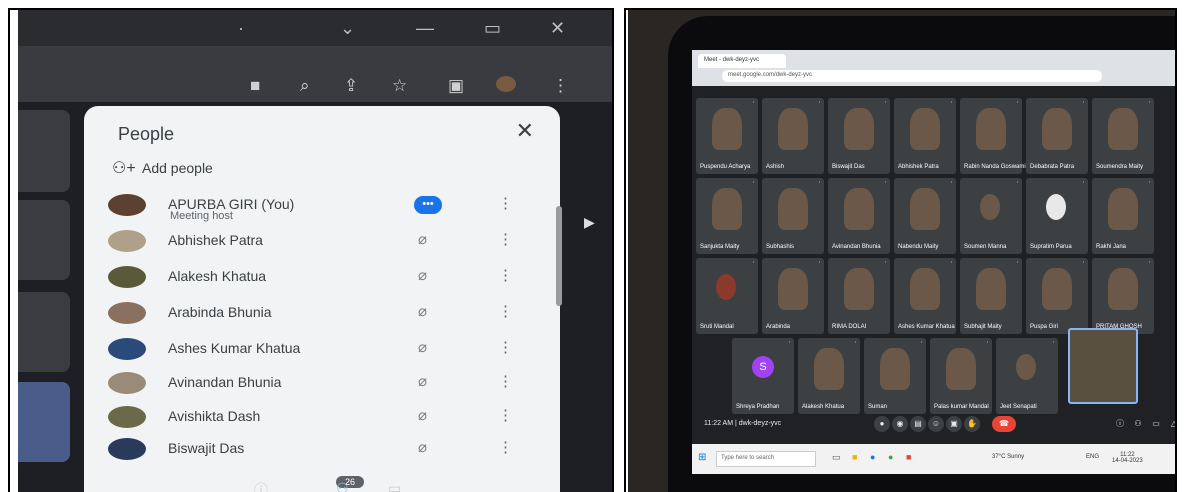  What do you see at coordinates (780, 247) in the screenshot?
I see `tile-label: Subhashis` at bounding box center [780, 247].